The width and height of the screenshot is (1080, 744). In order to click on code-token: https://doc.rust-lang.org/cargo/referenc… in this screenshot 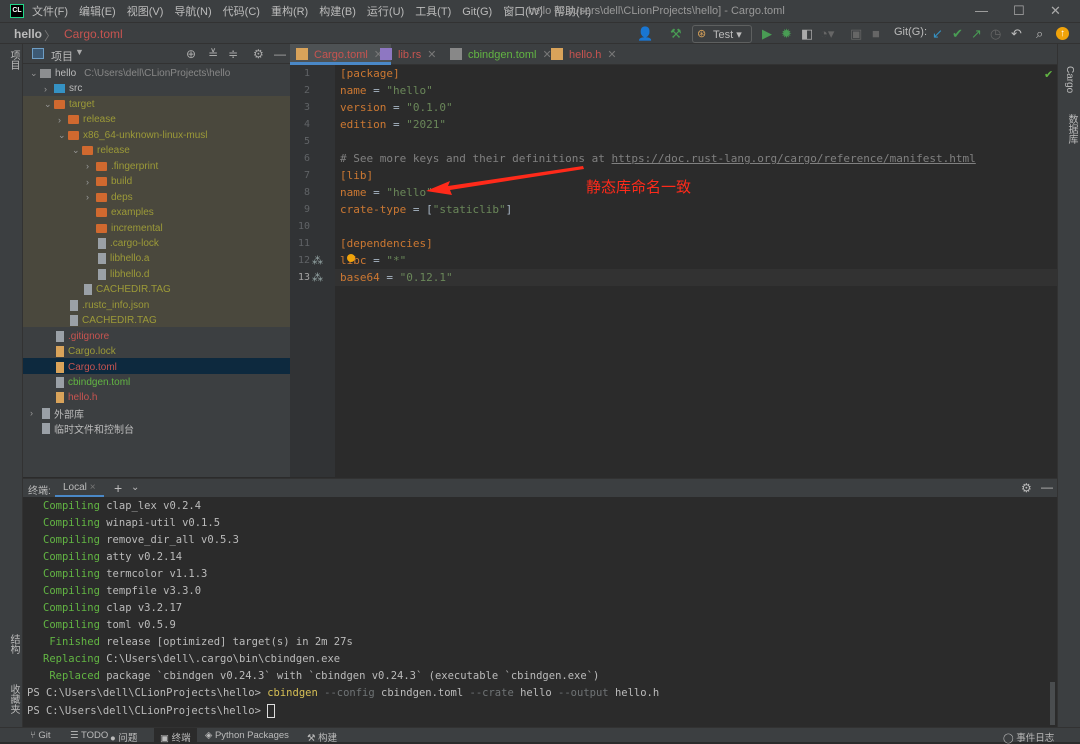, I will do `click(794, 158)`.